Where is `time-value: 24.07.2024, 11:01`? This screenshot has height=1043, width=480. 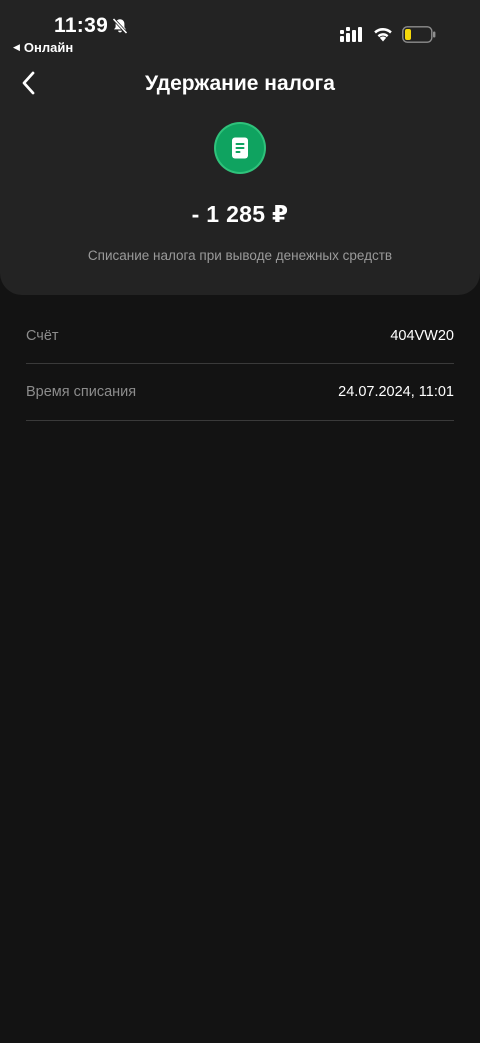 time-value: 24.07.2024, 11:01 is located at coordinates (396, 392).